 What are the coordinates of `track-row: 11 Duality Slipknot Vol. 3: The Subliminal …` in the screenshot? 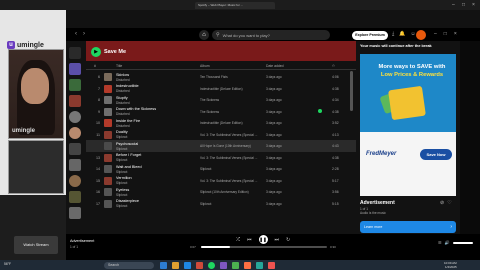 It's located at (221, 135).